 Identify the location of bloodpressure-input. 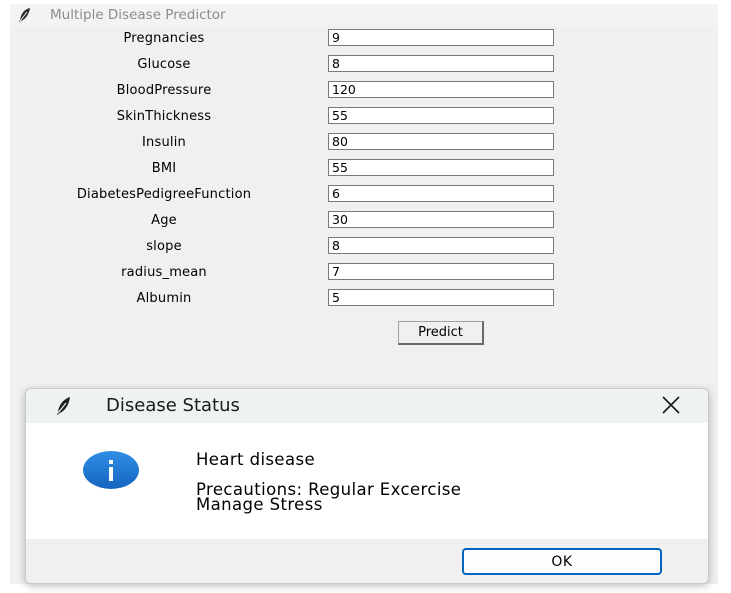
(441, 89).